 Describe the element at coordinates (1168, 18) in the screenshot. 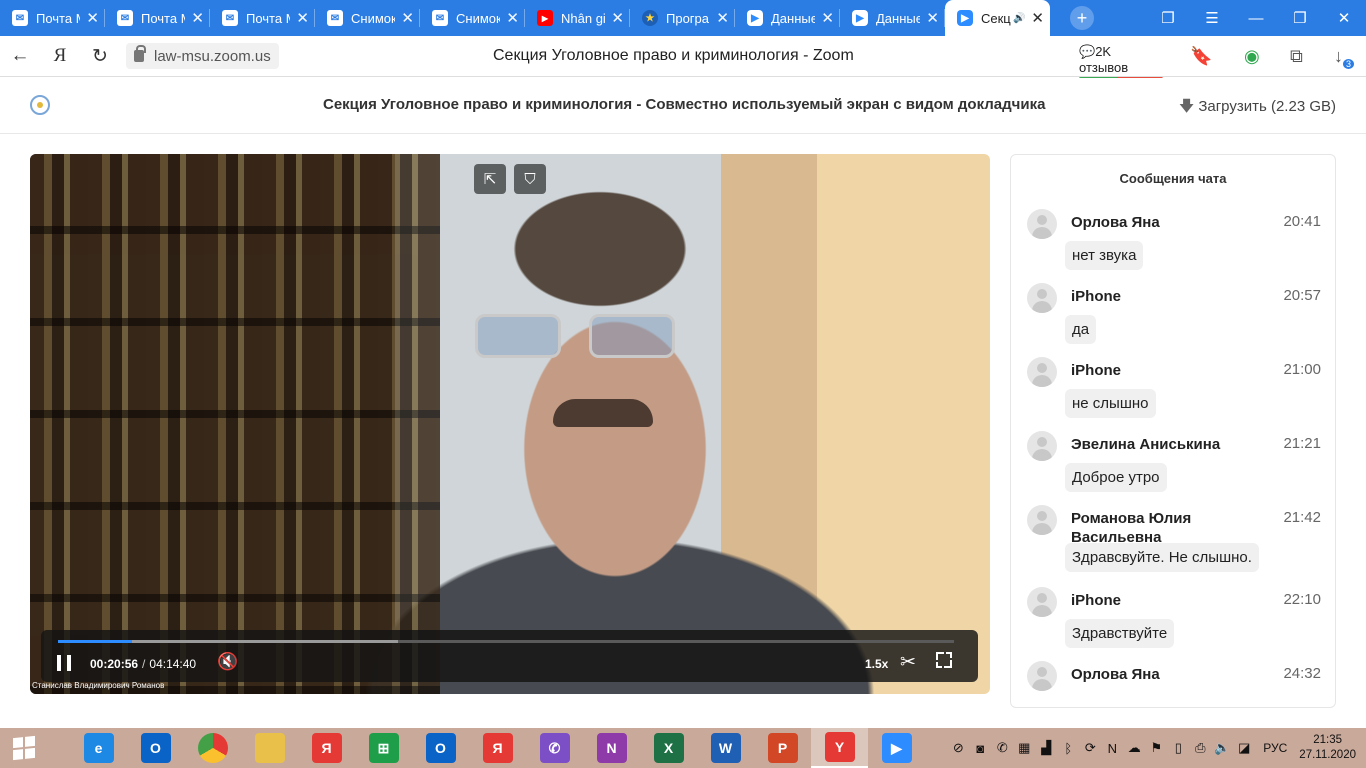

I see `bookmarks-icon: ❐` at that location.